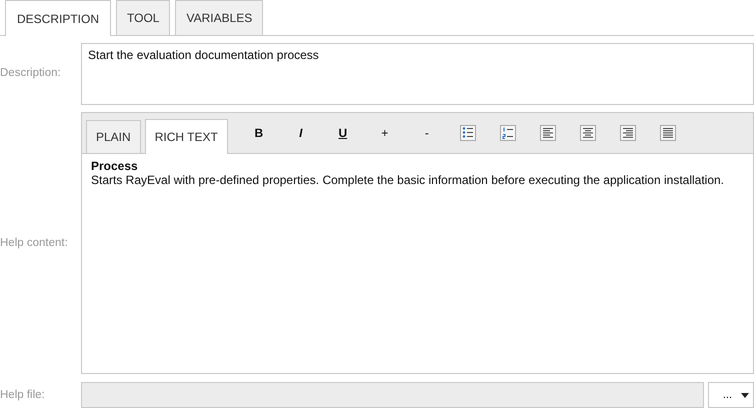  Describe the element at coordinates (23, 395) in the screenshot. I see `field-label: Help file:` at that location.